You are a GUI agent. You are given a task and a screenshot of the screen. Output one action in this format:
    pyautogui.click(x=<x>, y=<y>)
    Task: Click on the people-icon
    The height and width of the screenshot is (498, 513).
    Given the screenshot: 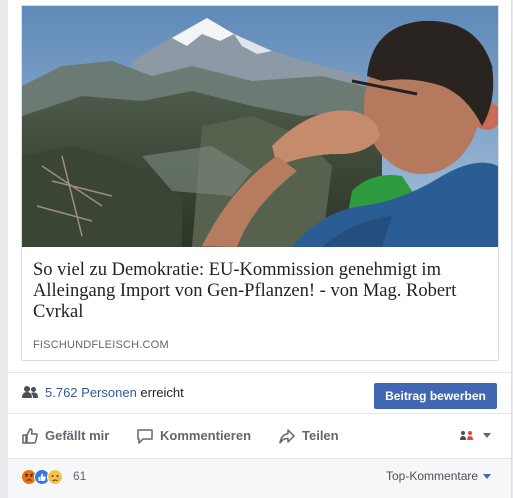 What is the action you would take?
    pyautogui.click(x=30, y=392)
    